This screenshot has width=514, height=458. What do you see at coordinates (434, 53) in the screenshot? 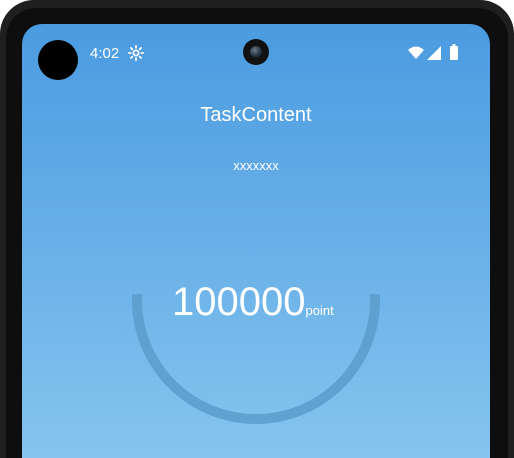
I see `signal-icon` at bounding box center [434, 53].